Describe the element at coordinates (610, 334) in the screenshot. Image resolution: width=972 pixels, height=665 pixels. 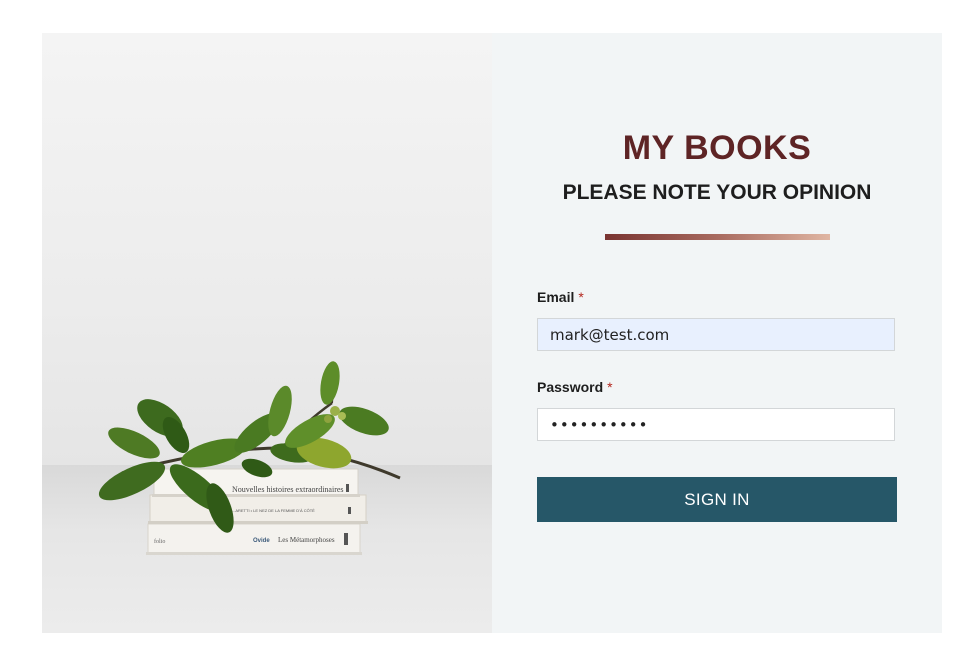
I see `email-value: mark@test.com` at that location.